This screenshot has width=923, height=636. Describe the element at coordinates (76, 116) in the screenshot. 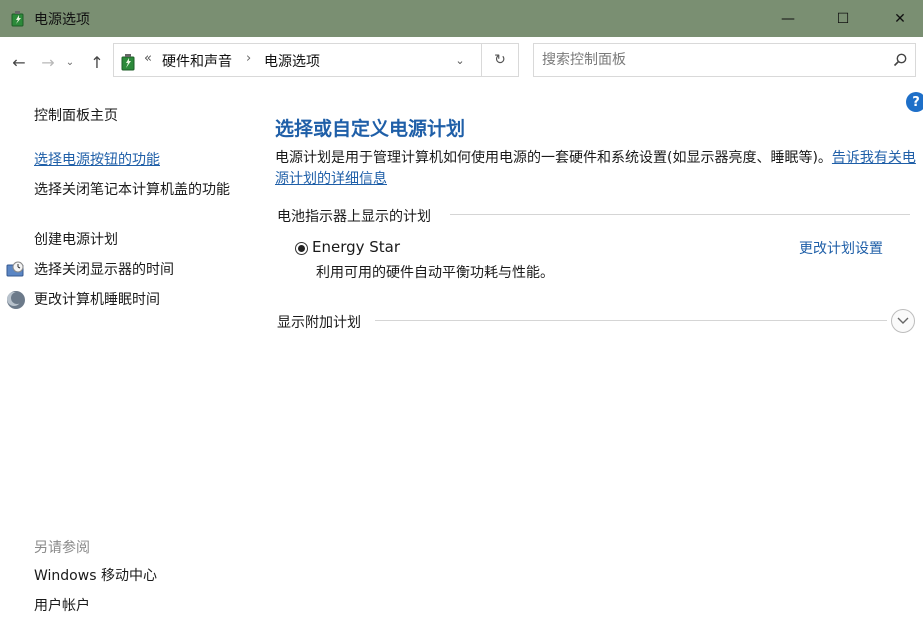

I see `control-panel-home-link: 控制面板主页` at that location.